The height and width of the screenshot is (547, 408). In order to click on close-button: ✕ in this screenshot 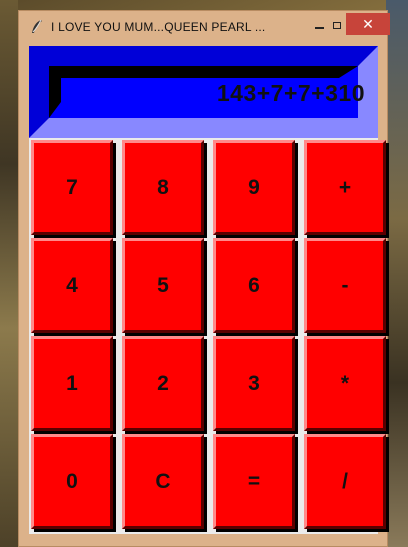, I will do `click(368, 24)`.